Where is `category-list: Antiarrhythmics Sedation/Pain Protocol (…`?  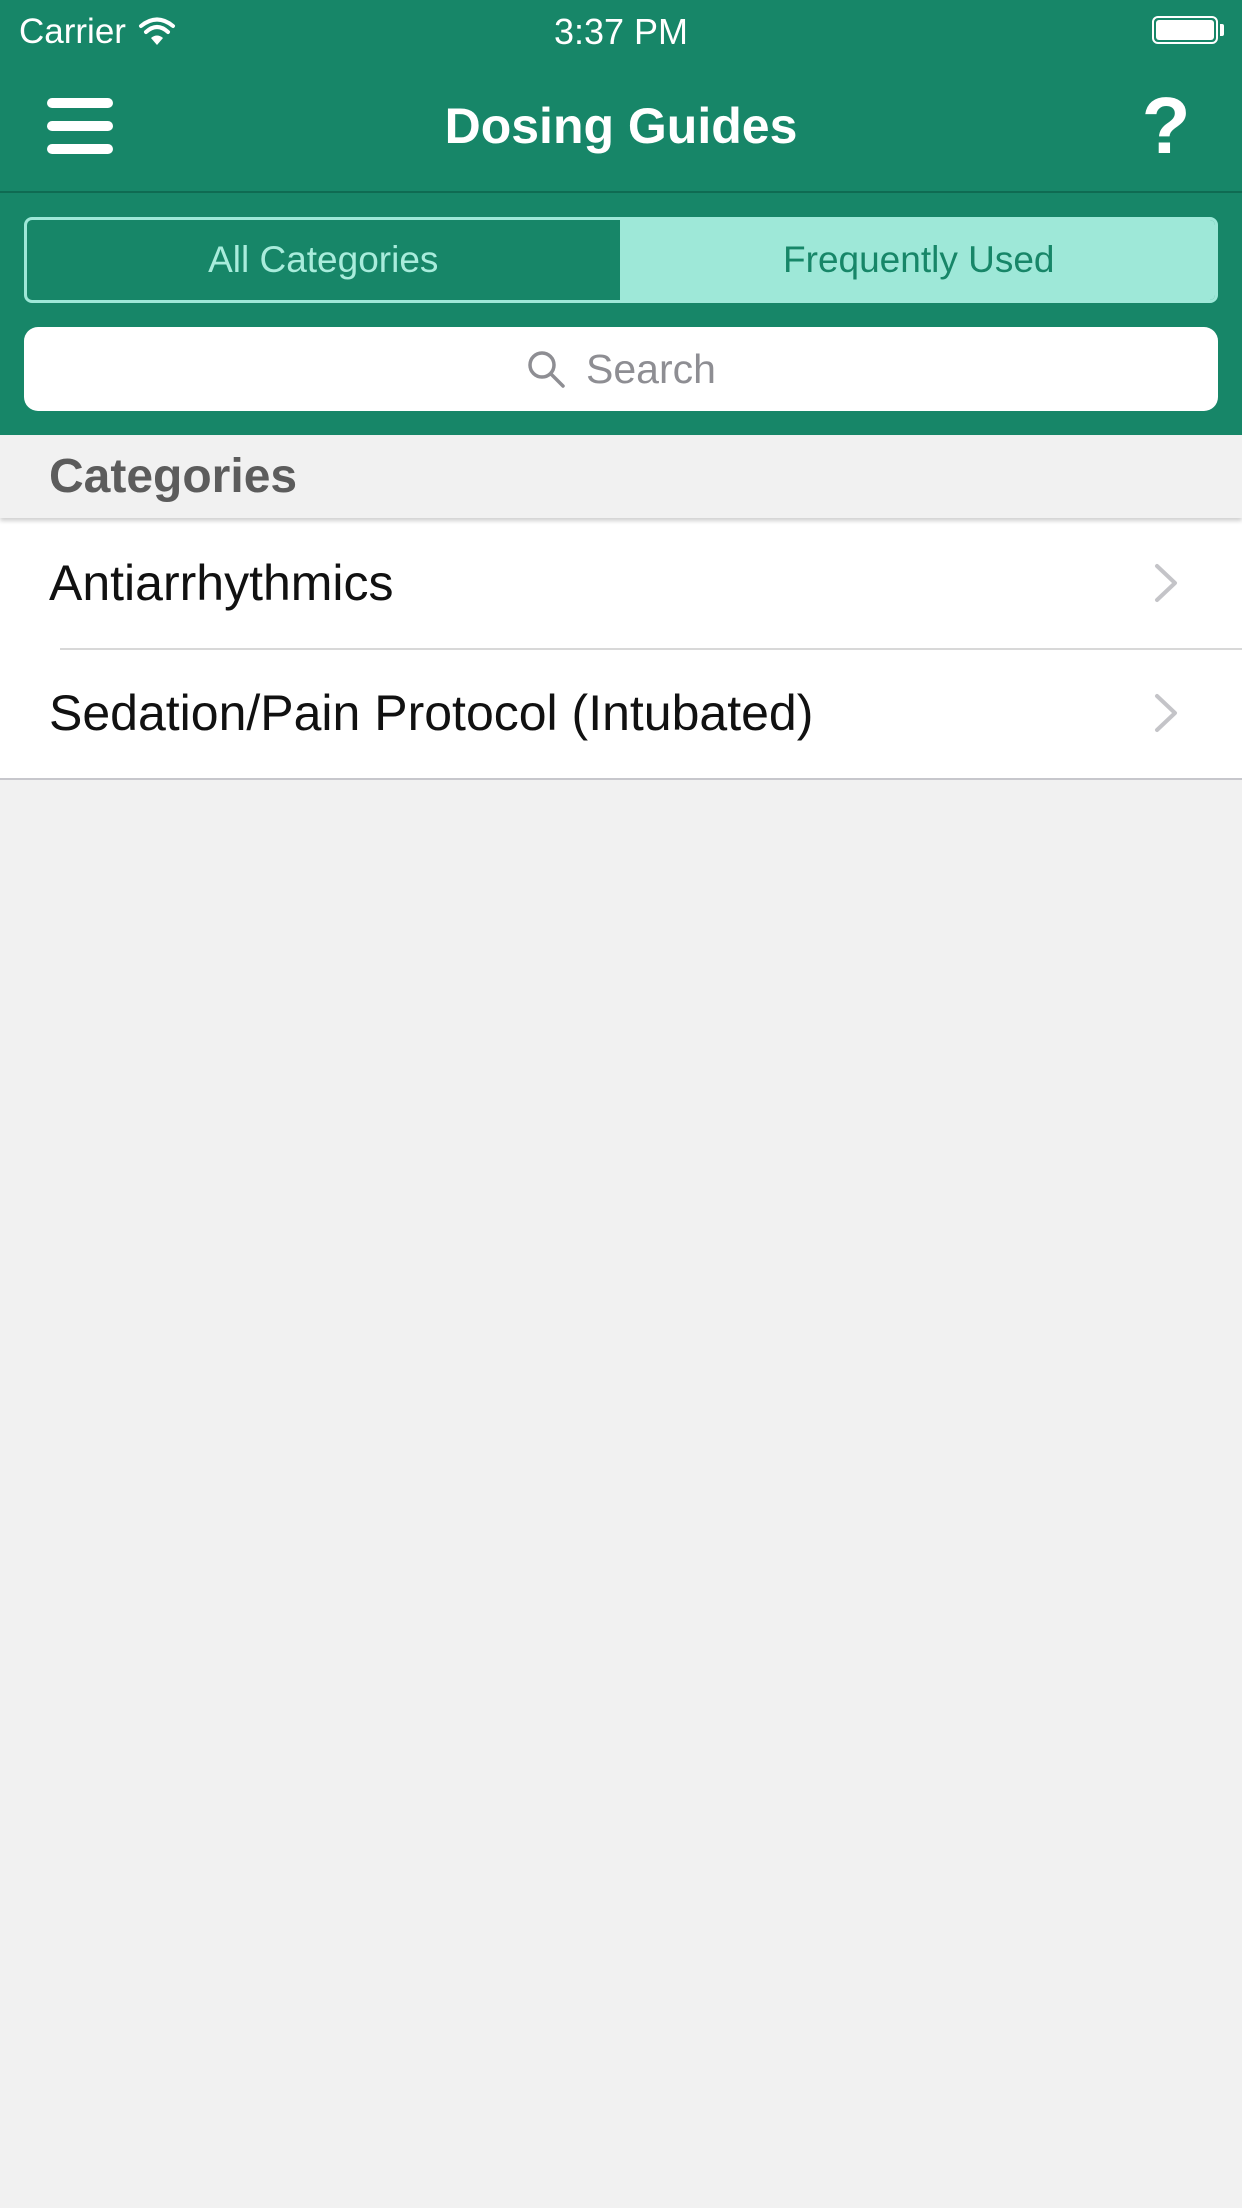 category-list: Antiarrhythmics Sedation/Pain Protocol (… is located at coordinates (621, 649).